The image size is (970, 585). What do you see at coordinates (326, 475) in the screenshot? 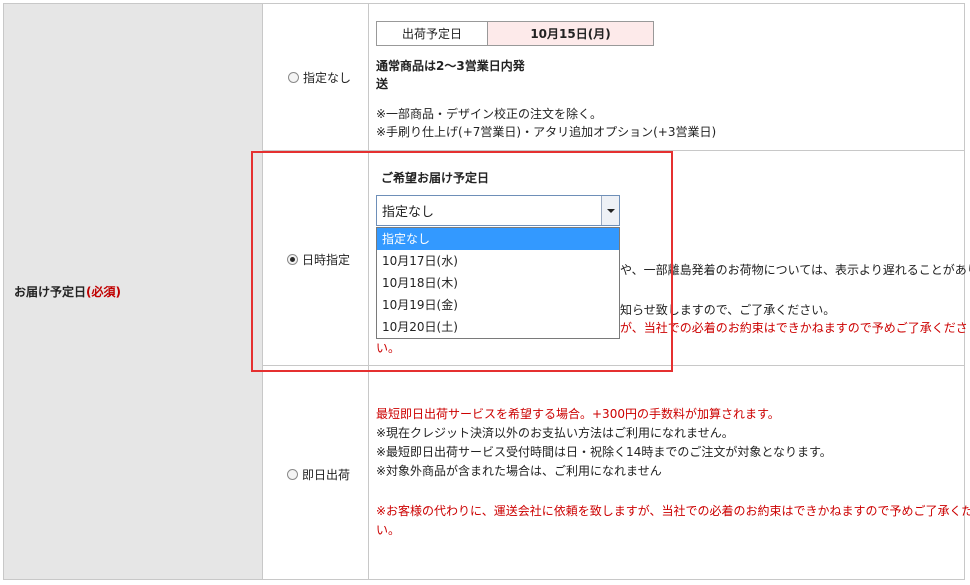
I see `radio-sameday-label: 即日出荷` at bounding box center [326, 475].